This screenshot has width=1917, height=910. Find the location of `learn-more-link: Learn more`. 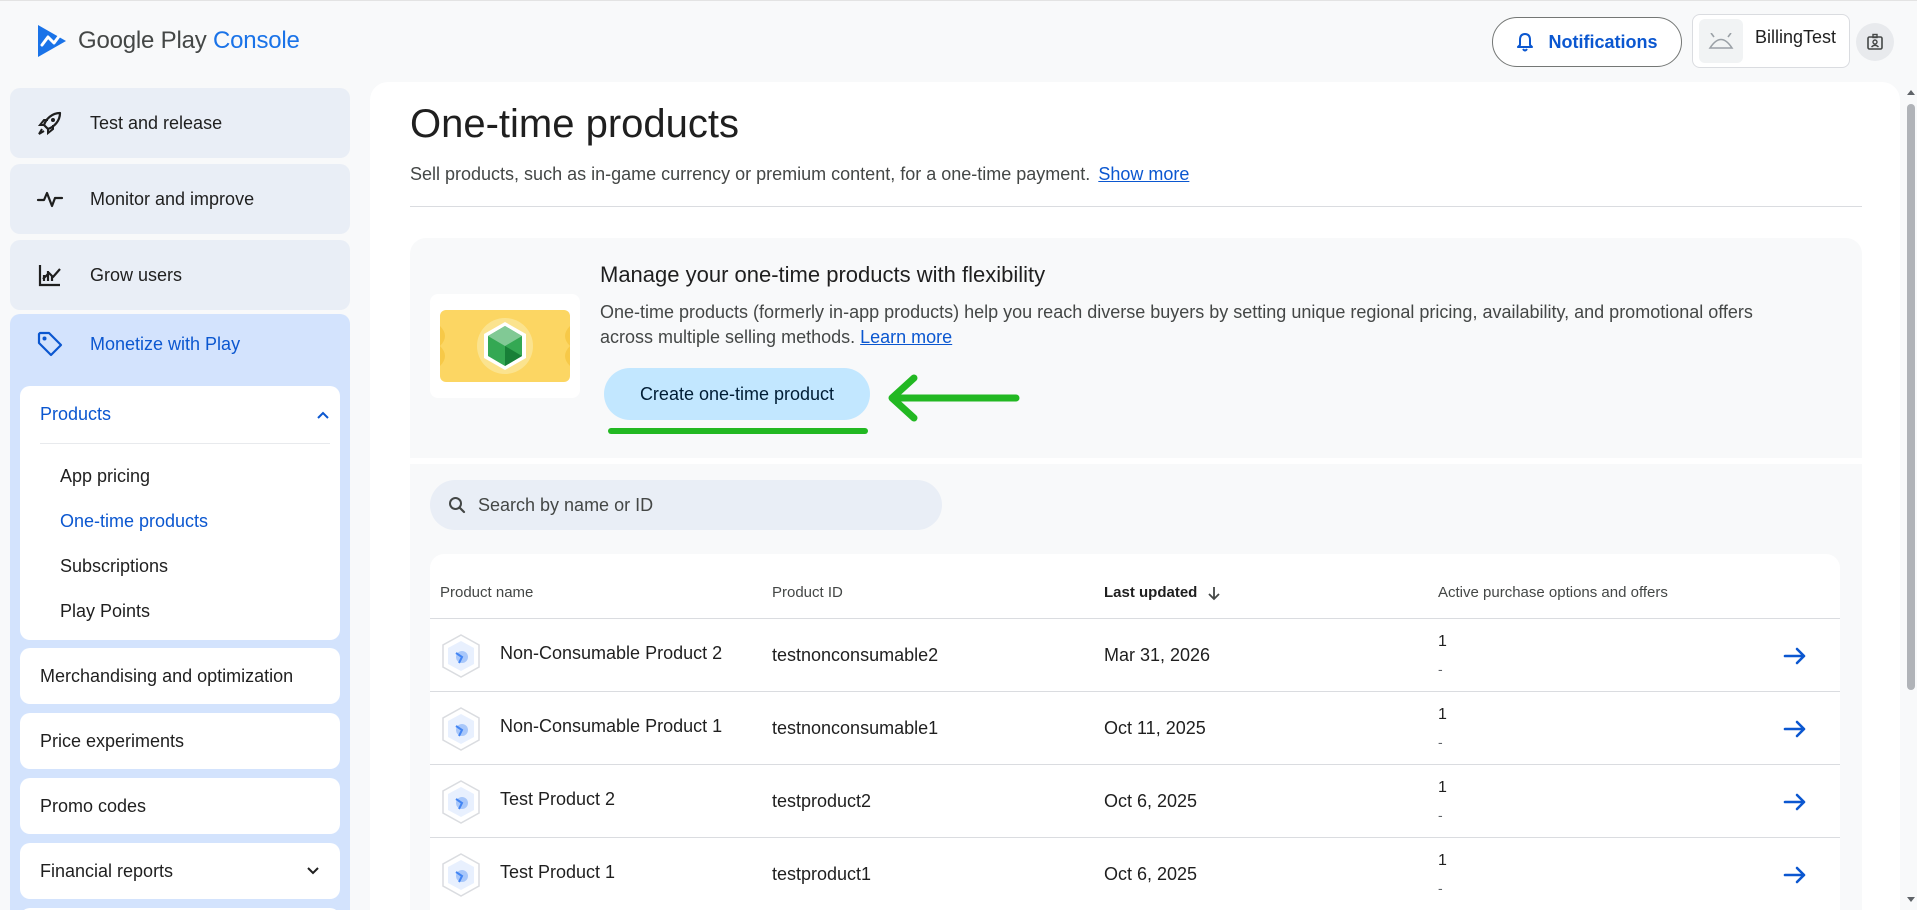

learn-more-link: Learn more is located at coordinates (906, 337).